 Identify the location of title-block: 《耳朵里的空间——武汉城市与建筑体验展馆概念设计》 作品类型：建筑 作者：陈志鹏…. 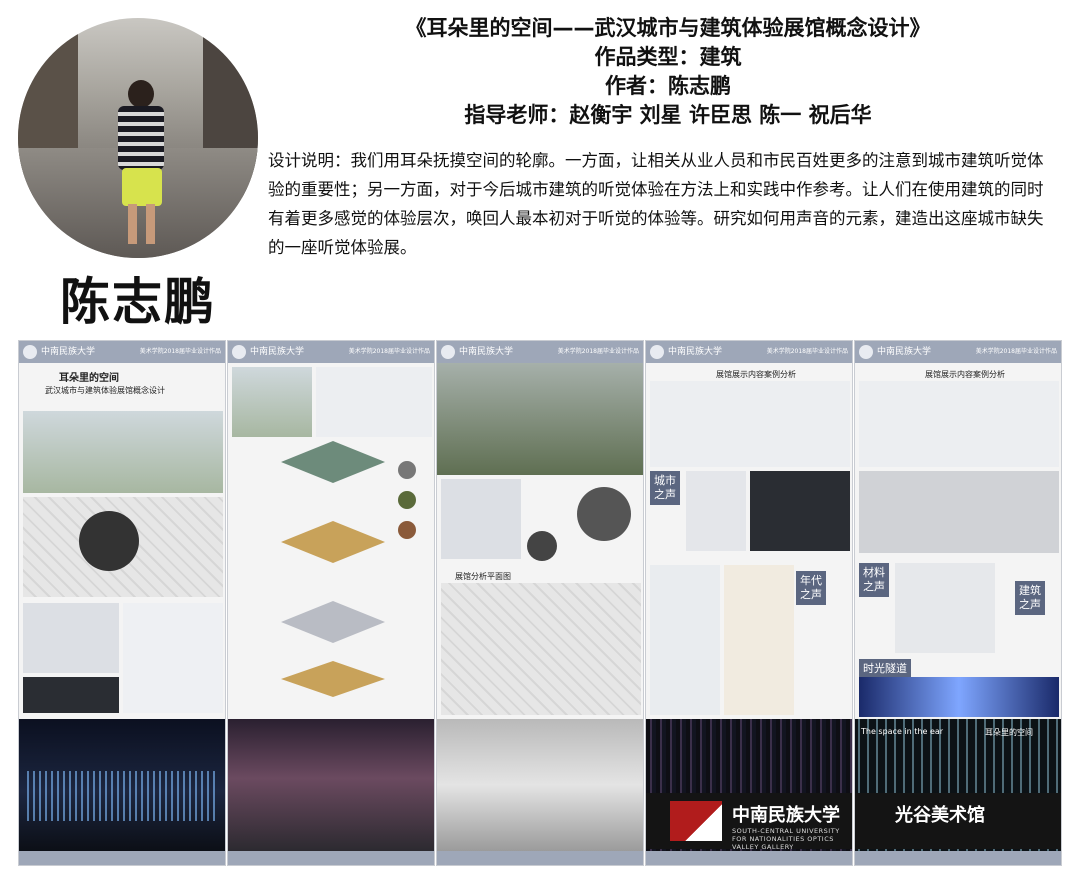
(668, 72).